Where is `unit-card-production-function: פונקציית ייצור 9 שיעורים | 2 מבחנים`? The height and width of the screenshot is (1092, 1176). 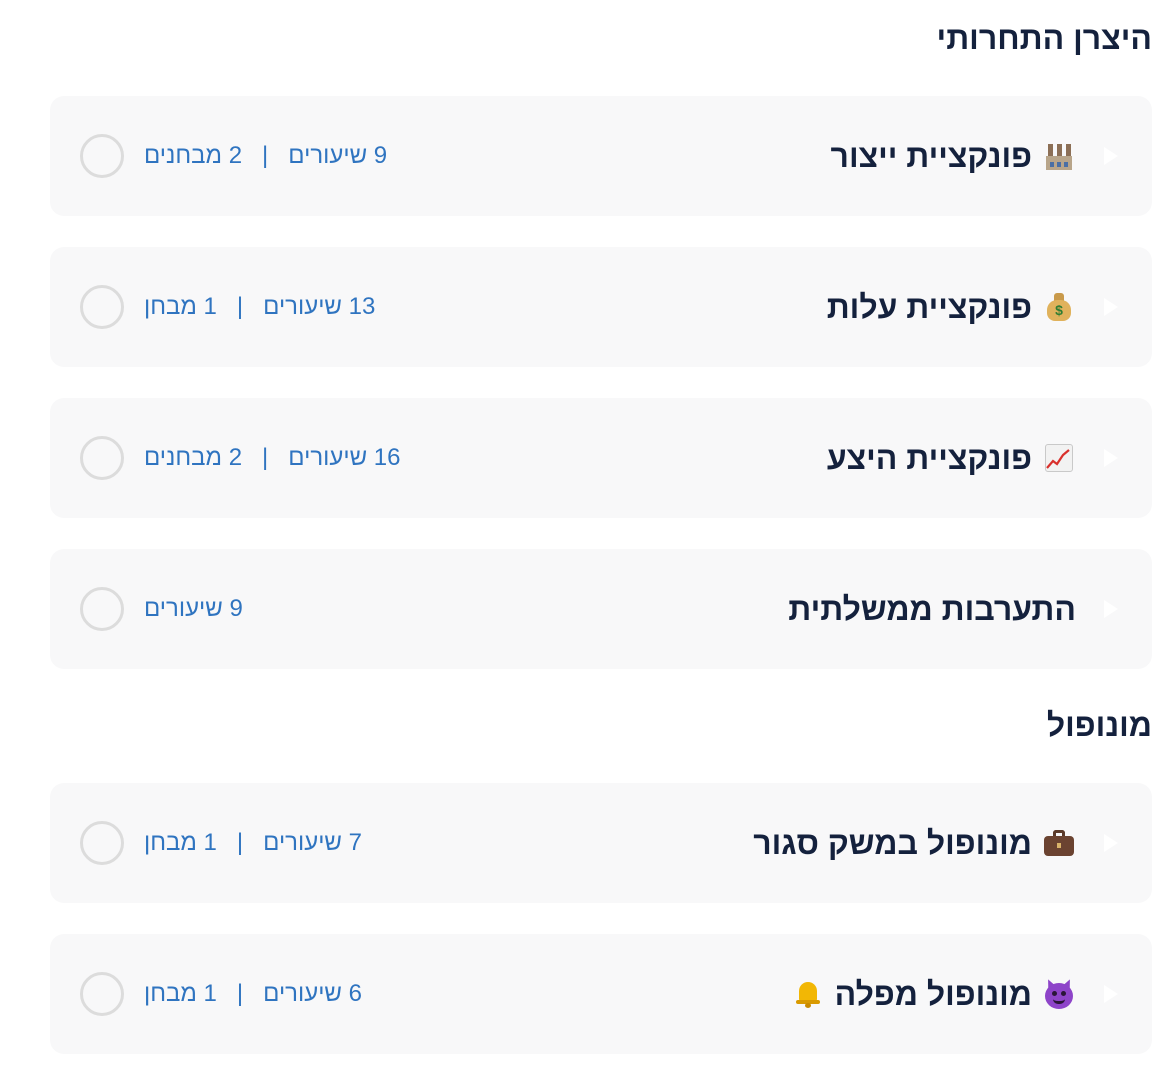
unit-card-production-function: פונקציית ייצור 9 שיעורים | 2 מבחנים is located at coordinates (601, 156).